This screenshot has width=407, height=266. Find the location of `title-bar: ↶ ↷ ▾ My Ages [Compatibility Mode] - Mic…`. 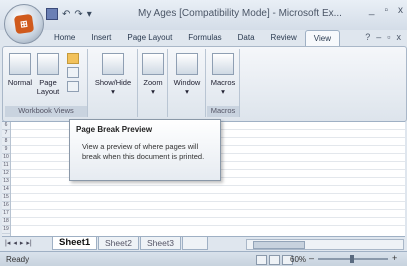

title-bar: ↶ ↷ ▾ My Ages [Compatibility Mode] - Mic… is located at coordinates (203, 15).